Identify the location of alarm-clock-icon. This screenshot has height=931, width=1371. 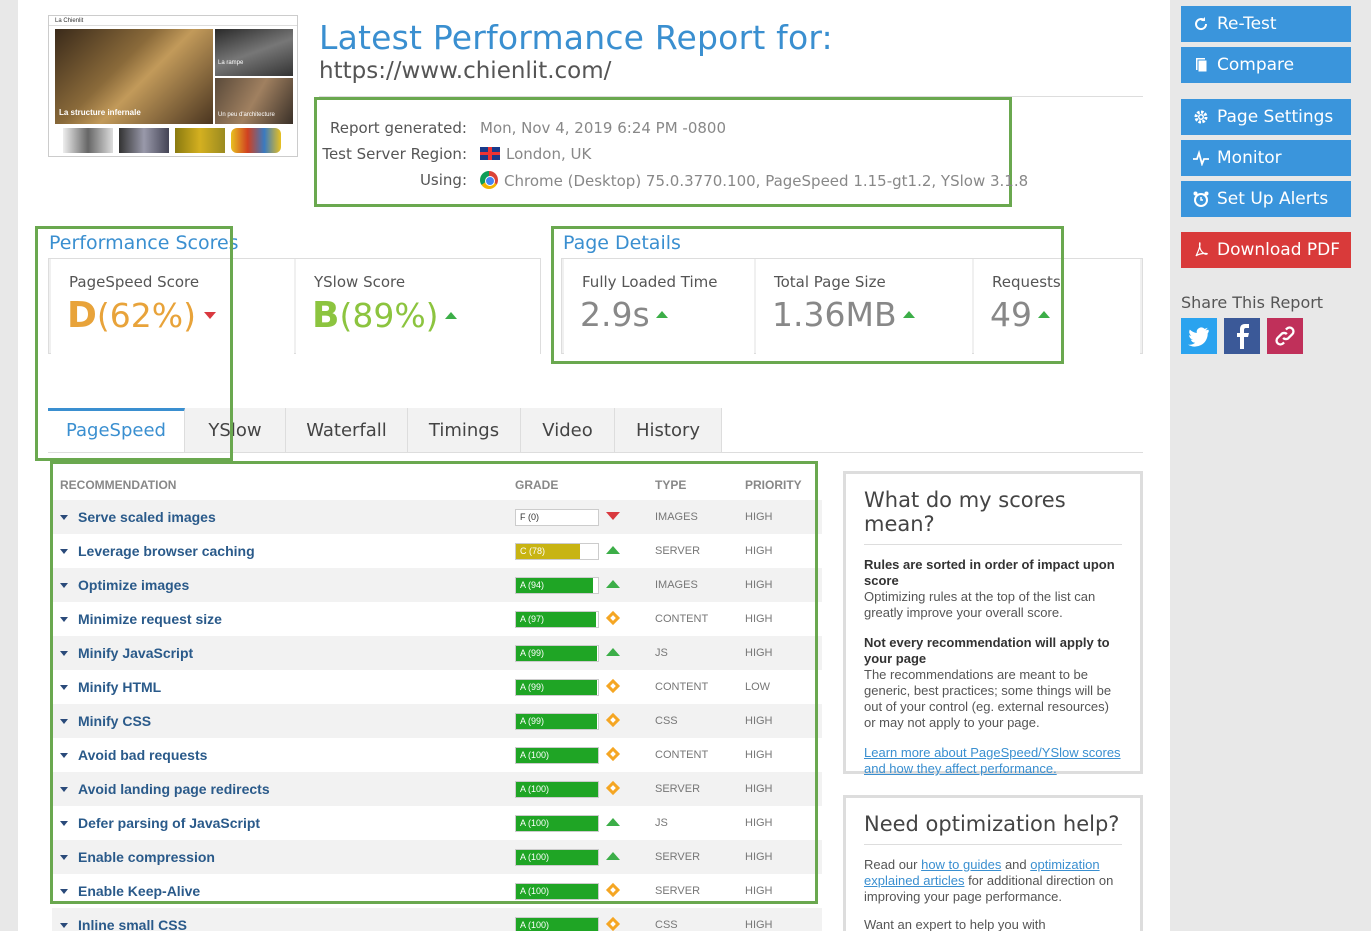
(1201, 199).